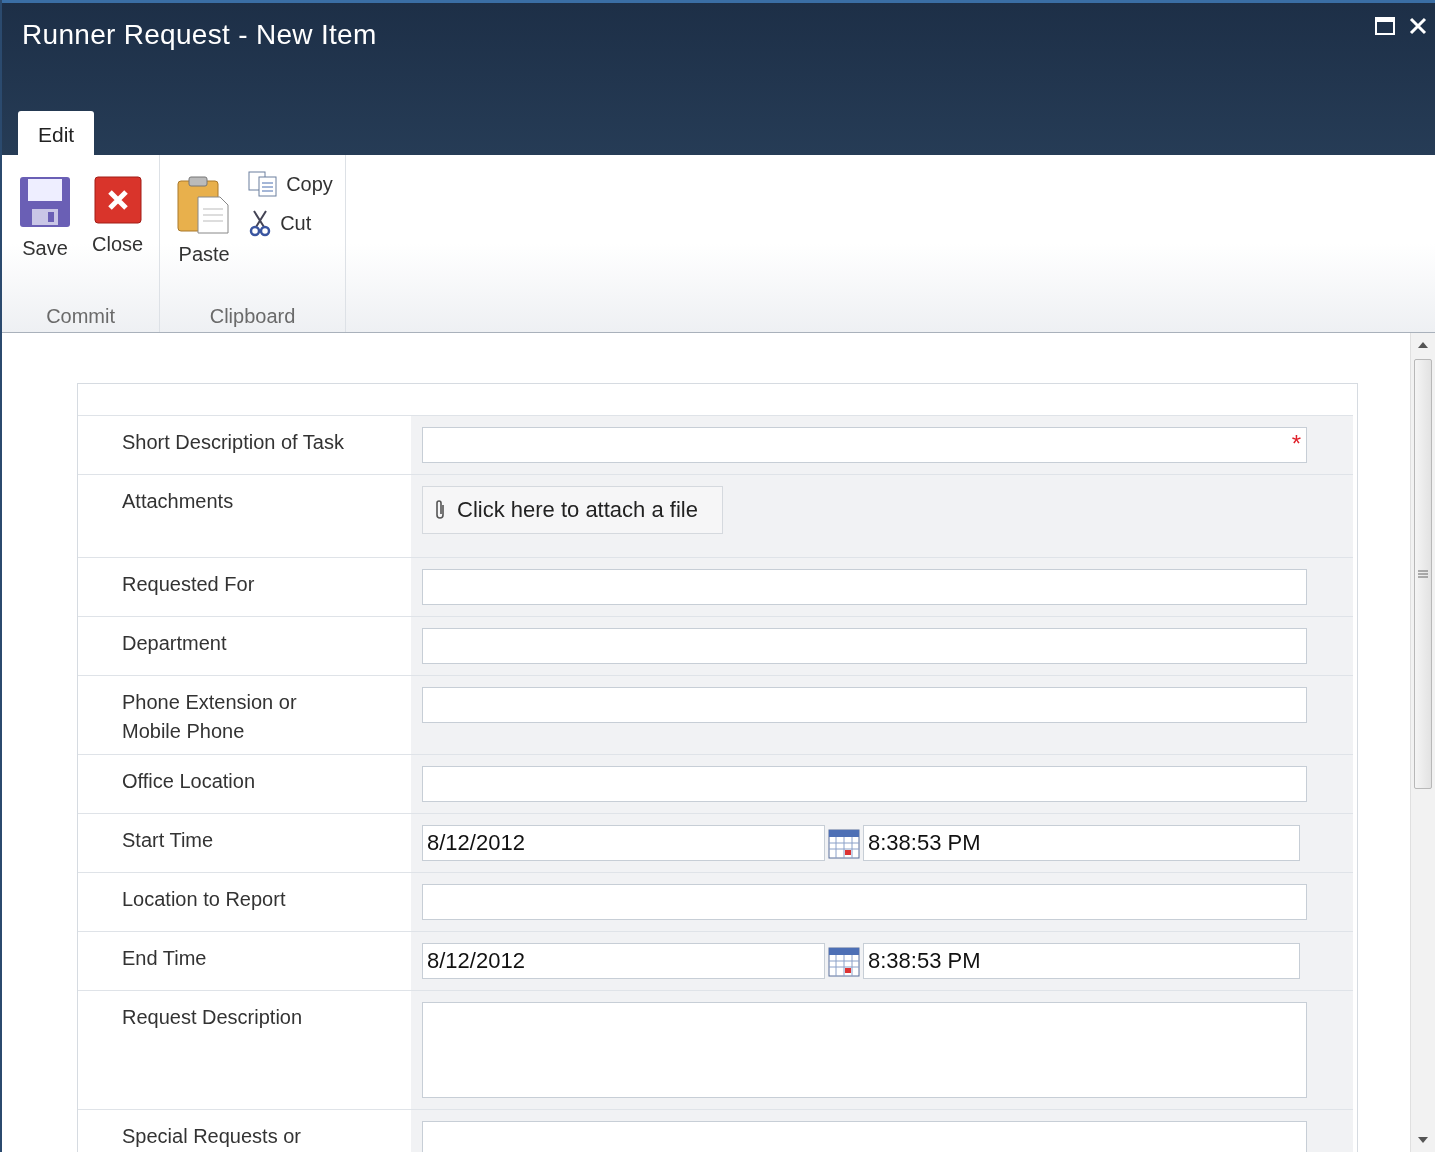 This screenshot has height=1152, width=1435. Describe the element at coordinates (233, 442) in the screenshot. I see `field-label: Short Description of Task` at that location.